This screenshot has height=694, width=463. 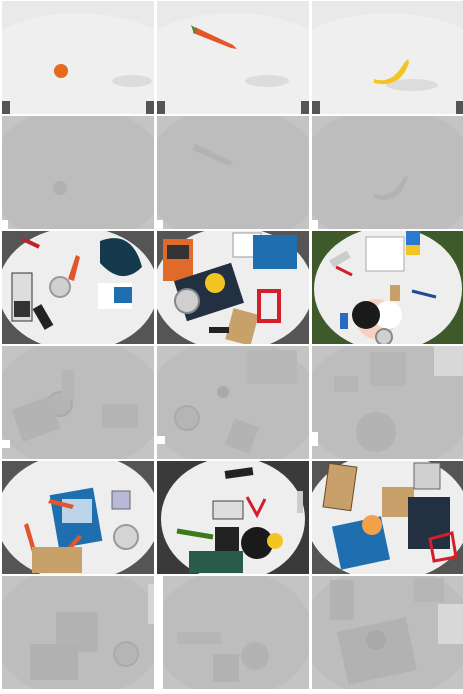 I want to click on carrot-scene, so click(x=233, y=57).